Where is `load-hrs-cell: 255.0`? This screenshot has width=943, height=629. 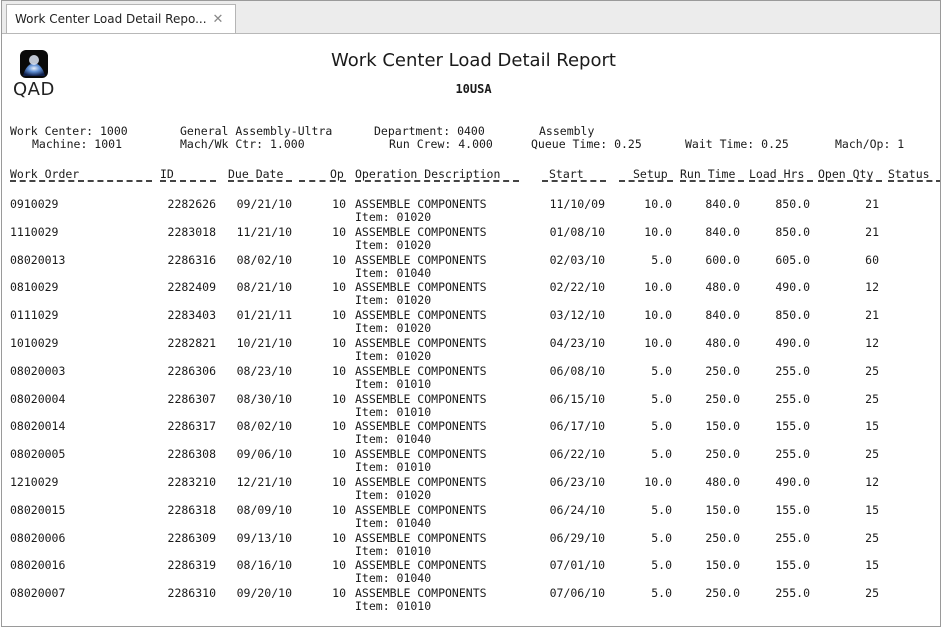
load-hrs-cell: 255.0 is located at coordinates (792, 398).